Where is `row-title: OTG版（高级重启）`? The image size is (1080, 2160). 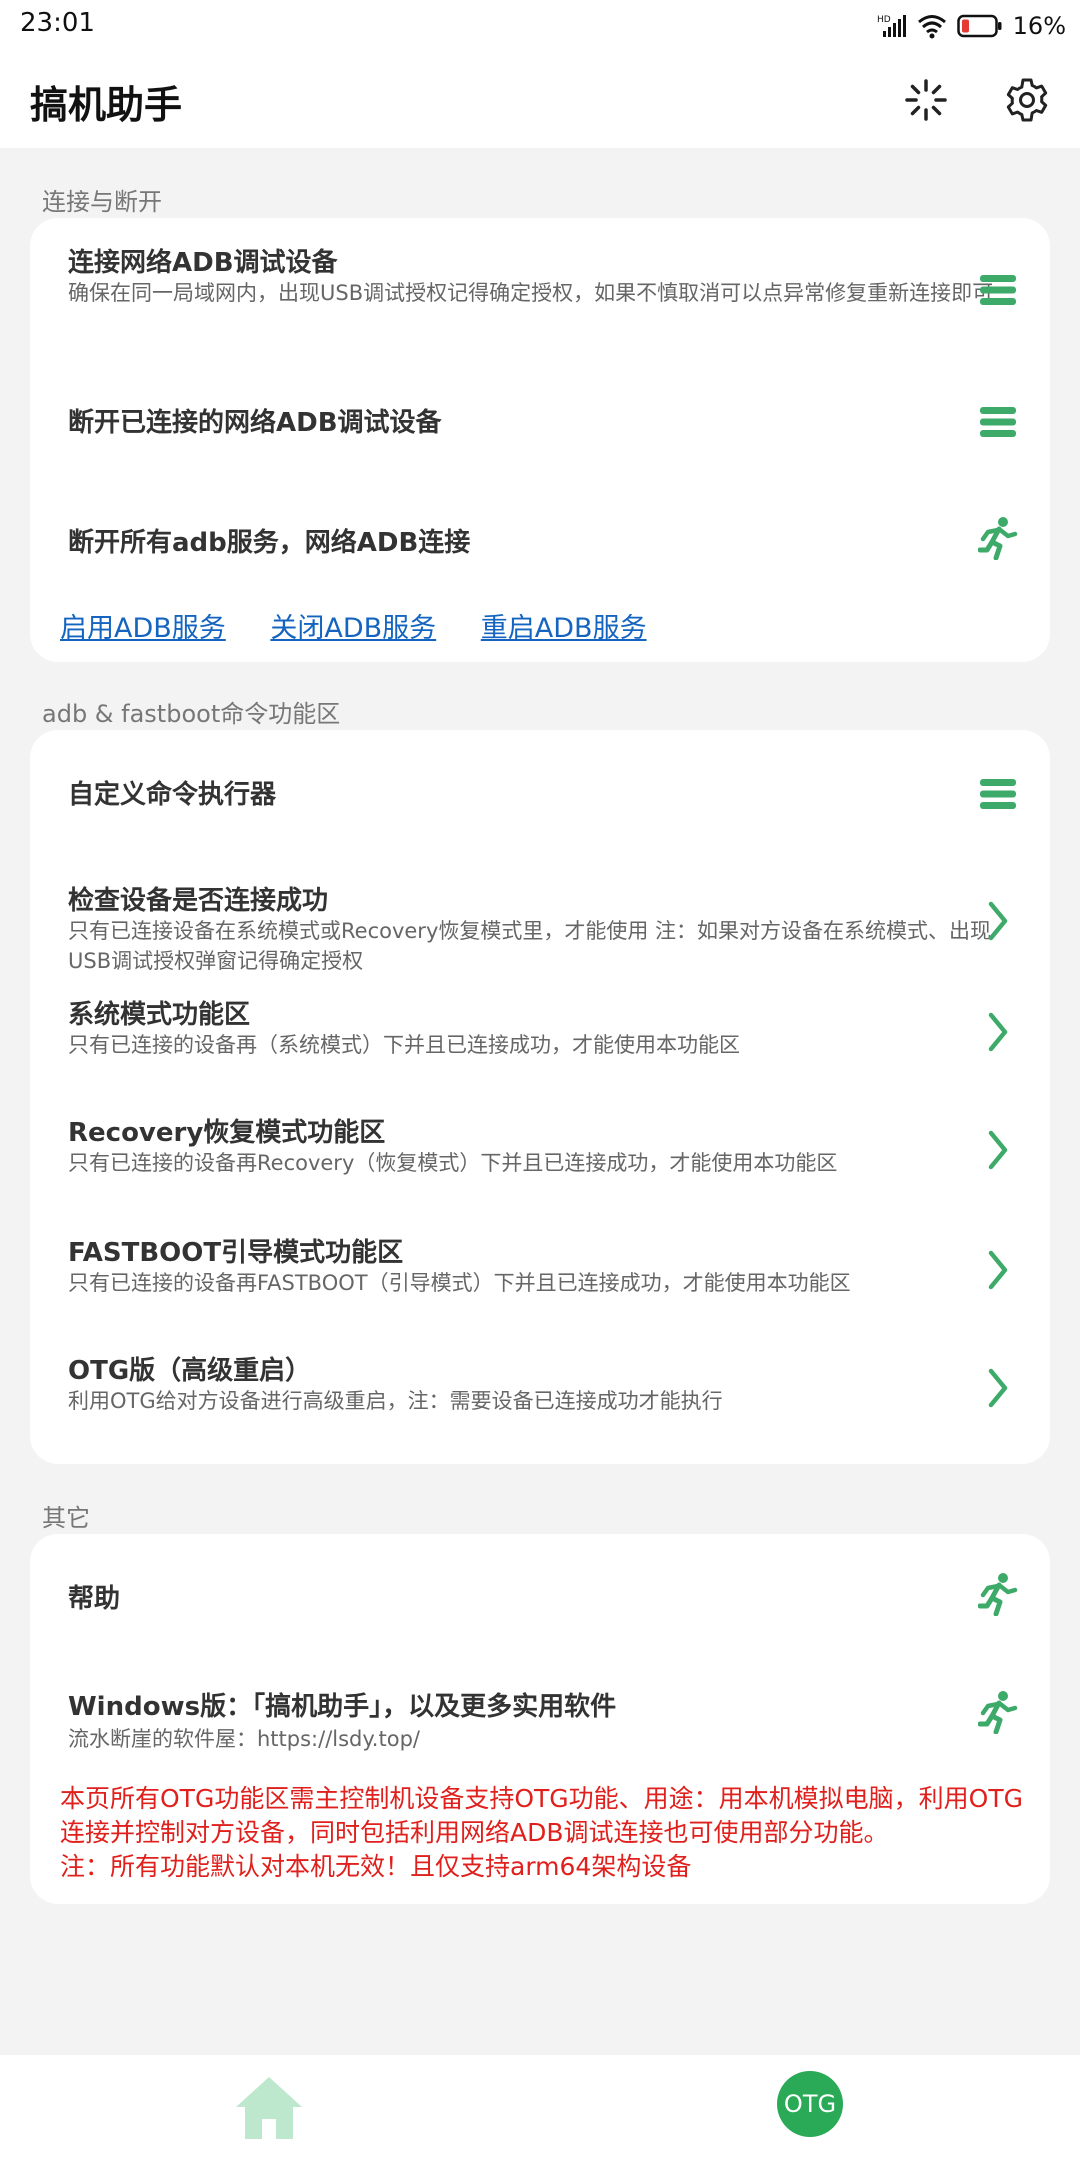 row-title: OTG版（高级重启） is located at coordinates (190, 1371).